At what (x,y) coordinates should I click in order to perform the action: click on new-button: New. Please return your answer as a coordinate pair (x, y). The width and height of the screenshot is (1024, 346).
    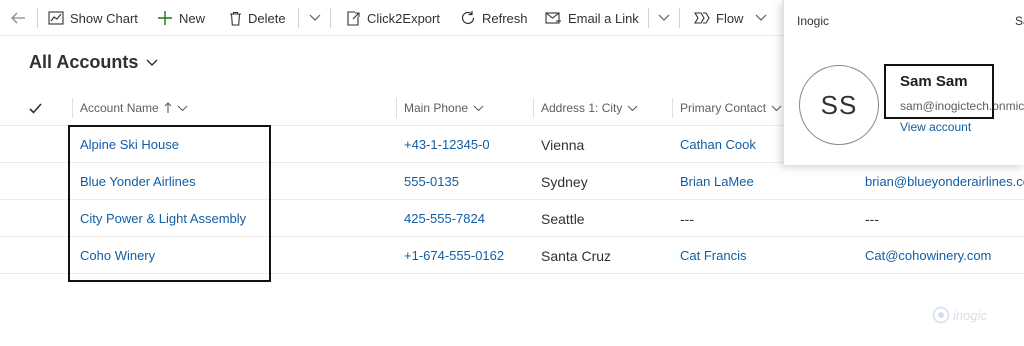
    Looking at the image, I should click on (181, 18).